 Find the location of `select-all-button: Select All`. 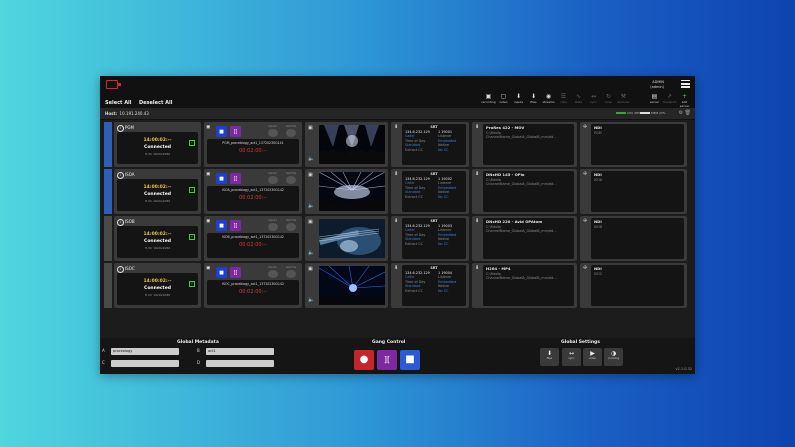

select-all-button: Select All is located at coordinates (118, 103).